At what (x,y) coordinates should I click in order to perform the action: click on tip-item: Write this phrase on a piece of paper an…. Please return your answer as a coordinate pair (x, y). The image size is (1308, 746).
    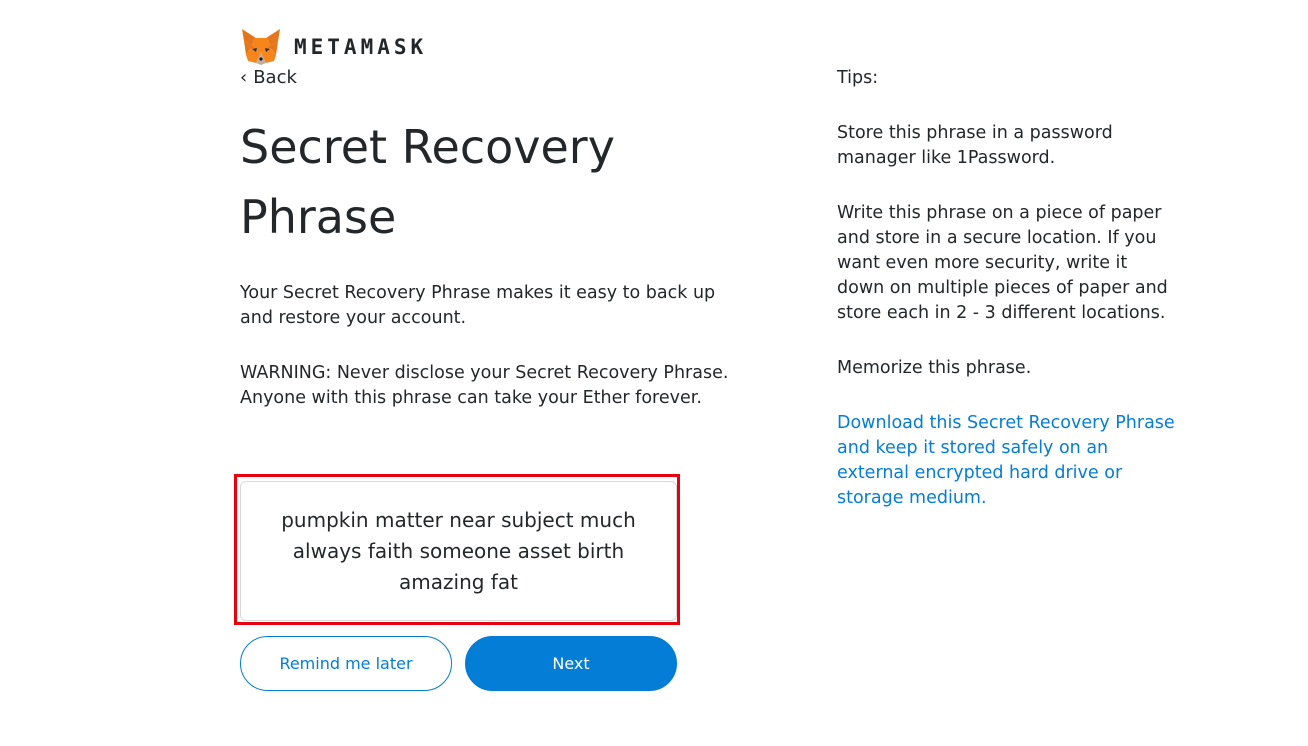
    Looking at the image, I should click on (1002, 263).